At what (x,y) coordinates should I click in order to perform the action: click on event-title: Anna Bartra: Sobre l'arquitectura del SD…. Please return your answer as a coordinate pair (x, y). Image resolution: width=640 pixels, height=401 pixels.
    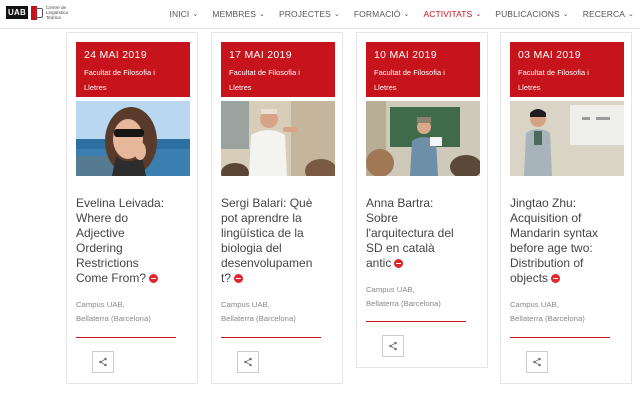
    Looking at the image, I should click on (423, 233).